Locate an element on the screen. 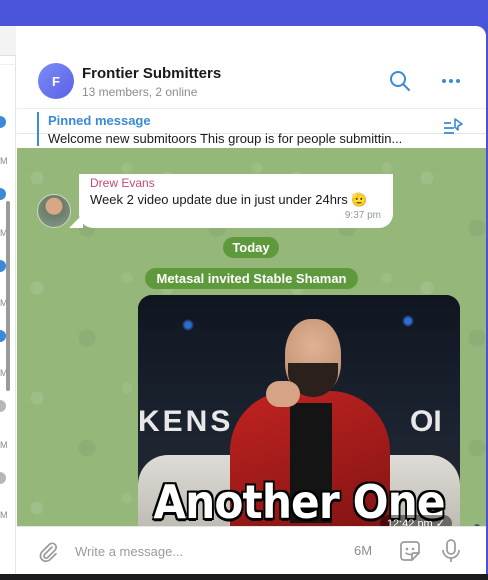  search-button is located at coordinates (400, 81).